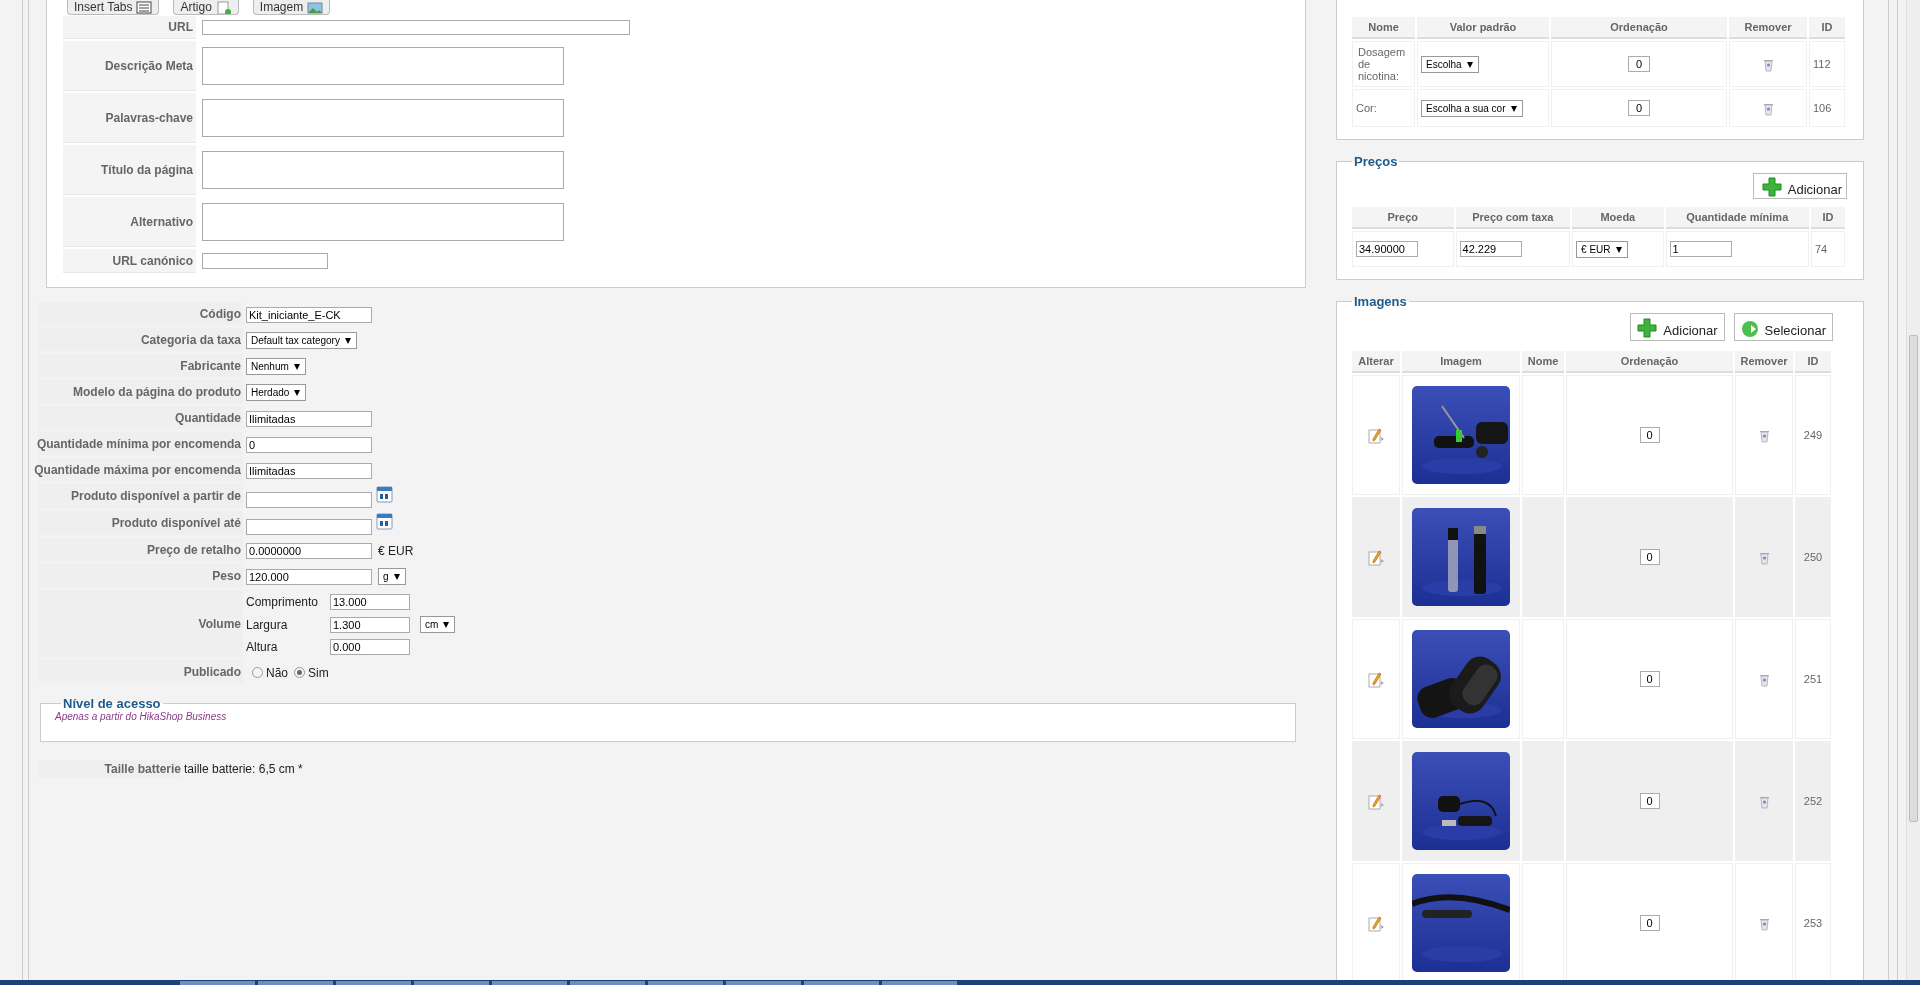 The width and height of the screenshot is (1920, 985). I want to click on taskbar, so click(960, 982).